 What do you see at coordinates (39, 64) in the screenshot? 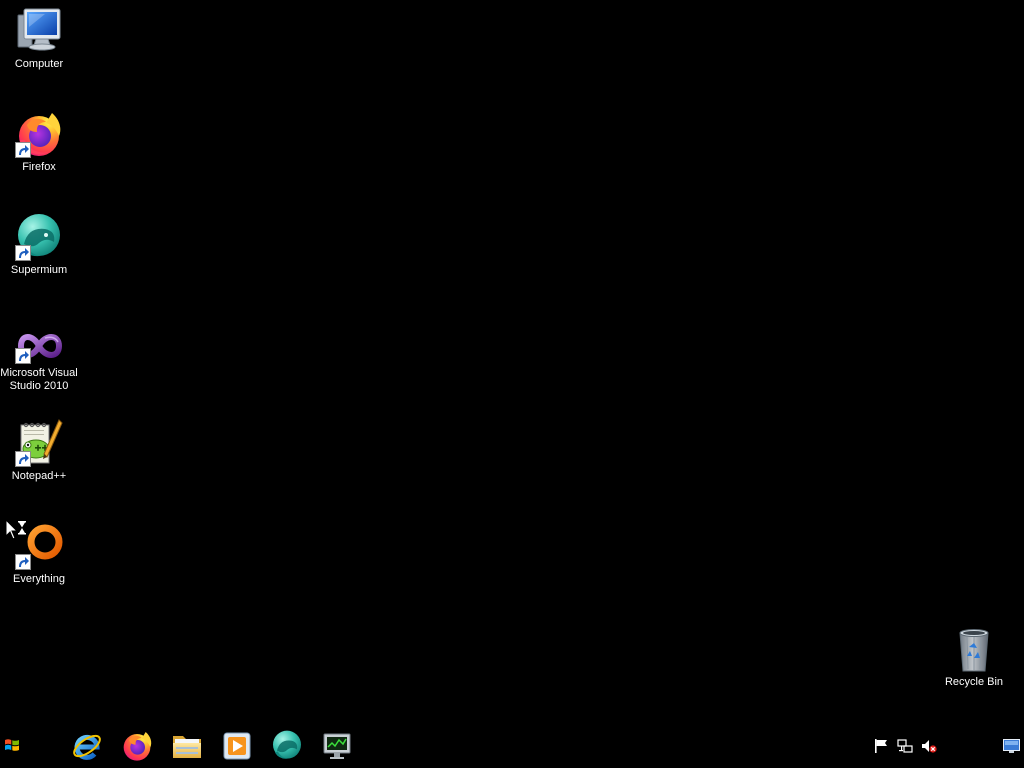
I see `desktop-item-label: Computer` at bounding box center [39, 64].